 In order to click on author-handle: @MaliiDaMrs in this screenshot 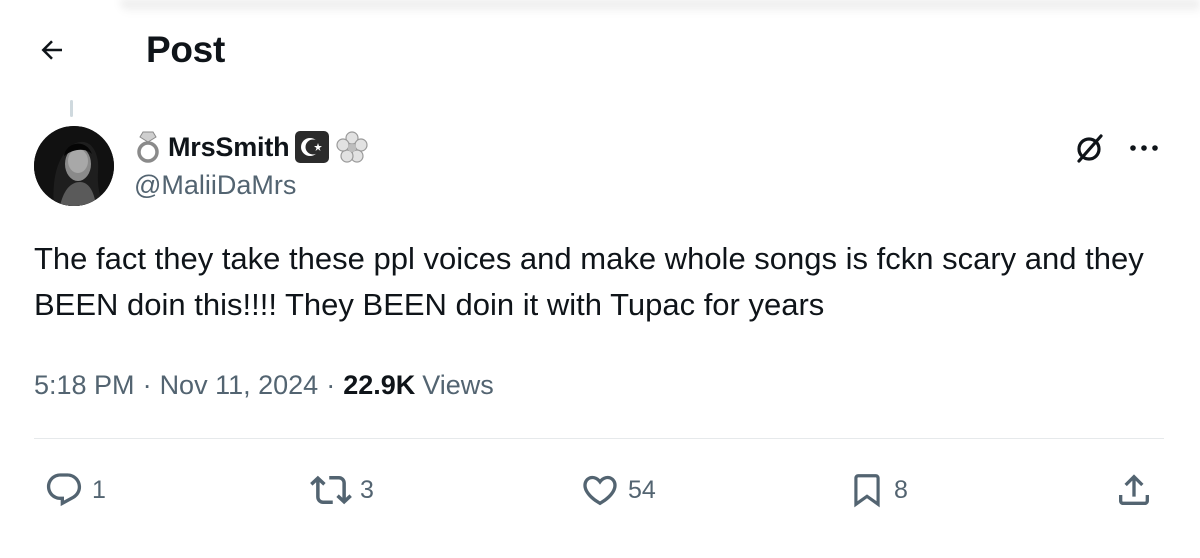, I will do `click(215, 185)`.